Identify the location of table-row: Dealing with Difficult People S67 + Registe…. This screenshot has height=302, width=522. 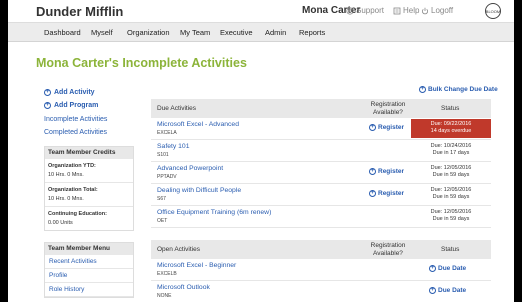
(321, 195).